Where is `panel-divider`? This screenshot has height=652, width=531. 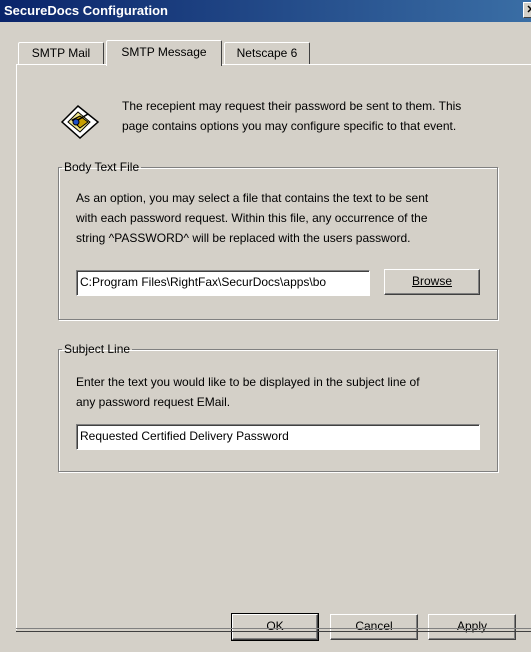
panel-divider is located at coordinates (273, 630).